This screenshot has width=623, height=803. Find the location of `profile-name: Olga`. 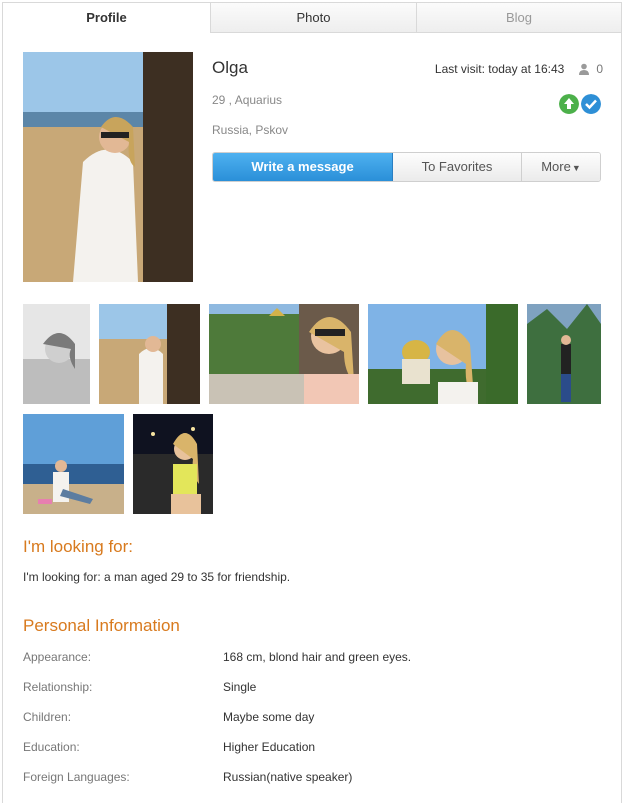

profile-name: Olga is located at coordinates (230, 67).